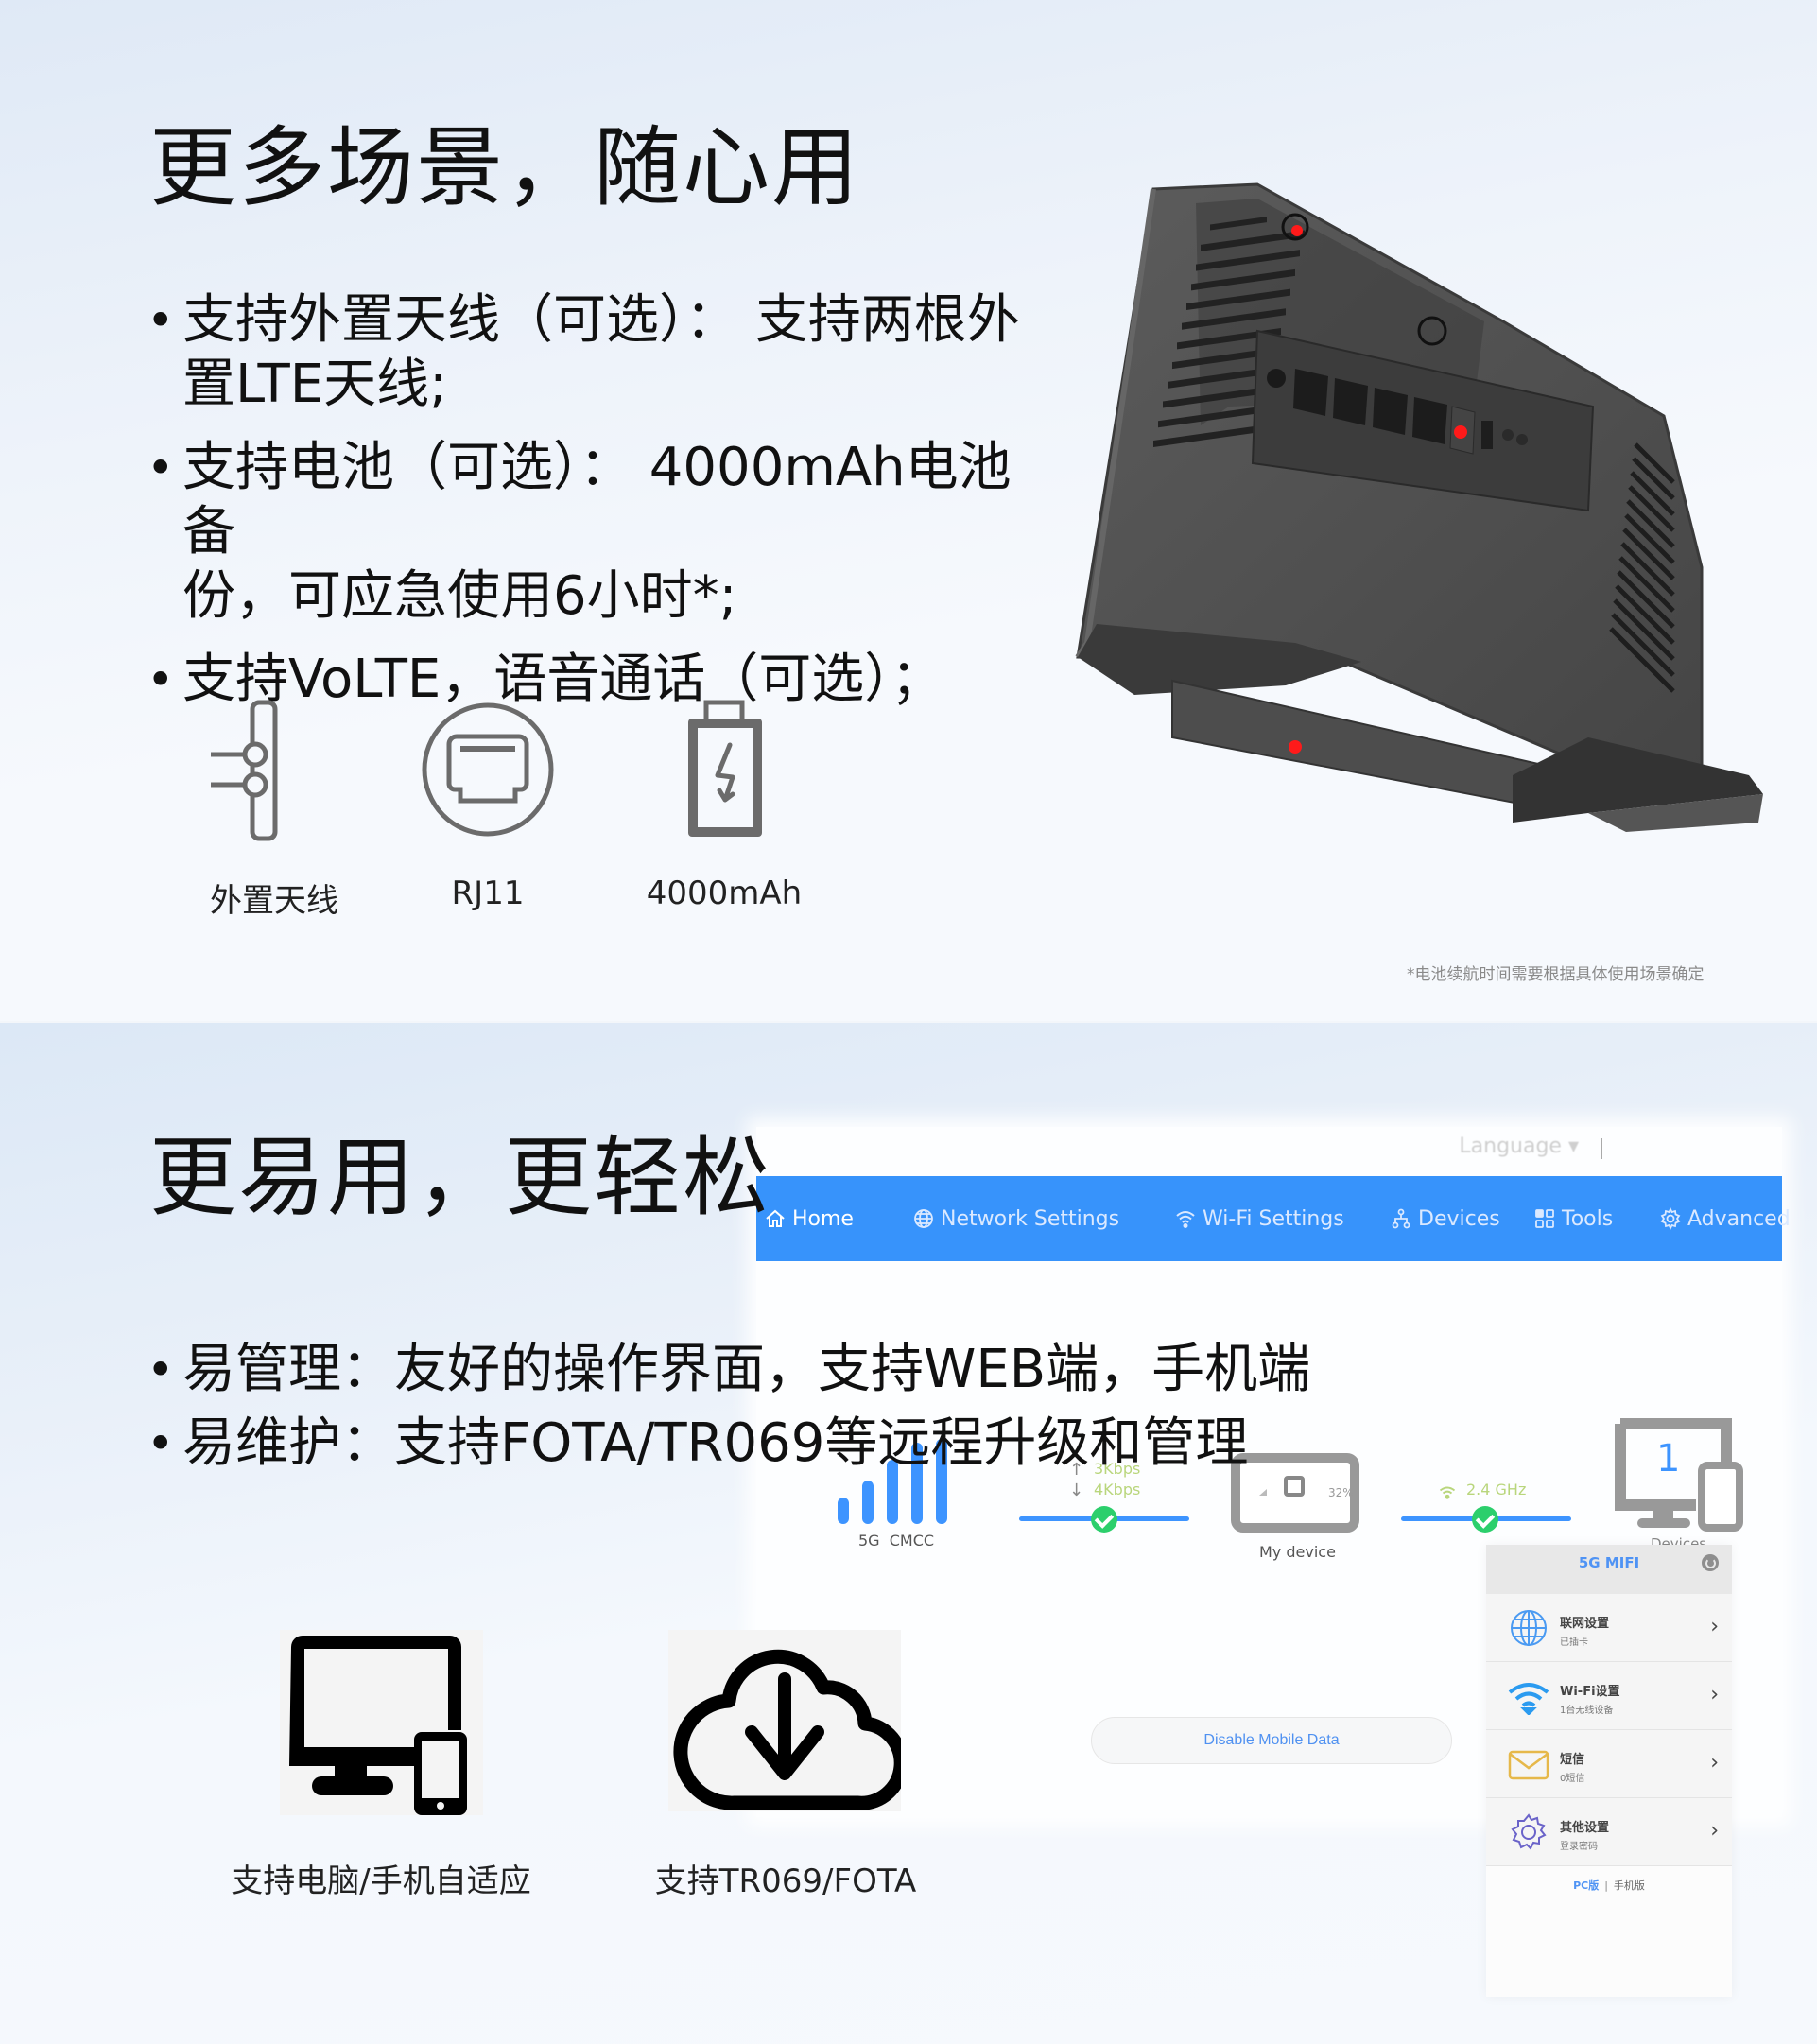 The height and width of the screenshot is (2044, 1817). What do you see at coordinates (869, 1541) in the screenshot?
I see `network-type: 5G` at bounding box center [869, 1541].